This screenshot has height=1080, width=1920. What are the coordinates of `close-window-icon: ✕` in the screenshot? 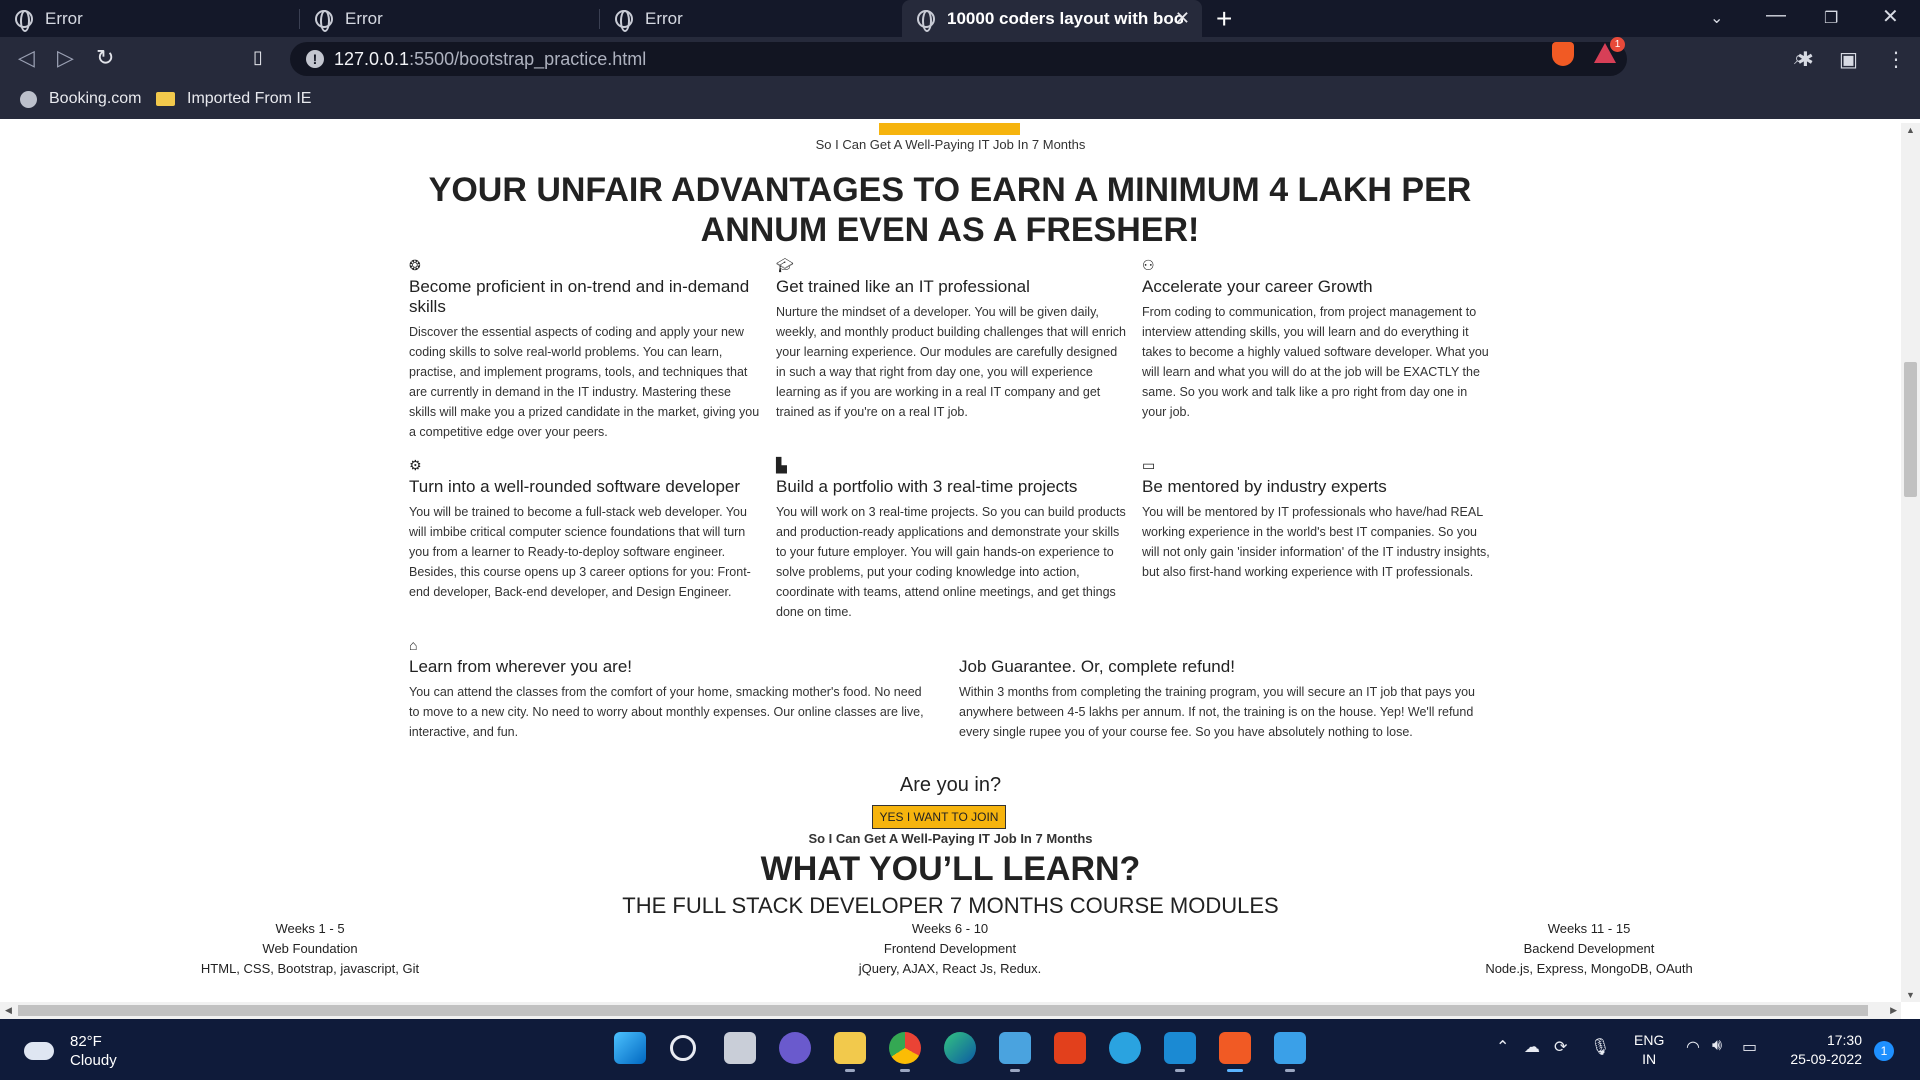 It's located at (1890, 16).